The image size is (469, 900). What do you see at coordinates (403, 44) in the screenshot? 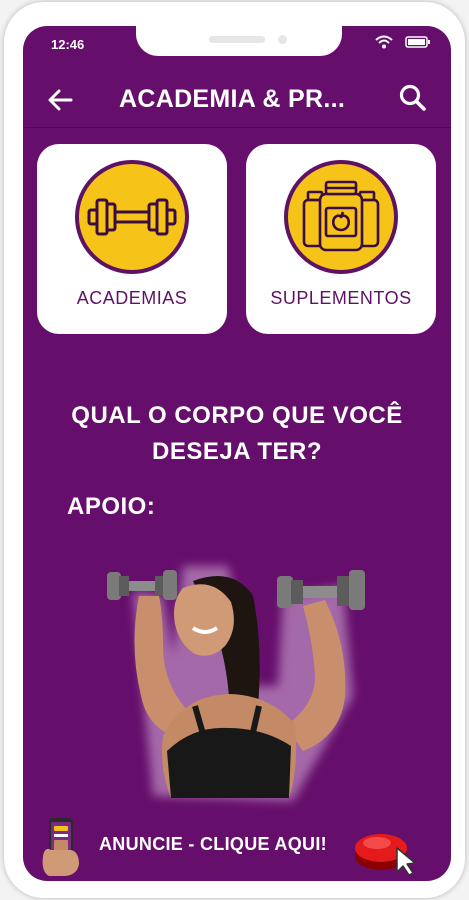
I see `status-icons` at bounding box center [403, 44].